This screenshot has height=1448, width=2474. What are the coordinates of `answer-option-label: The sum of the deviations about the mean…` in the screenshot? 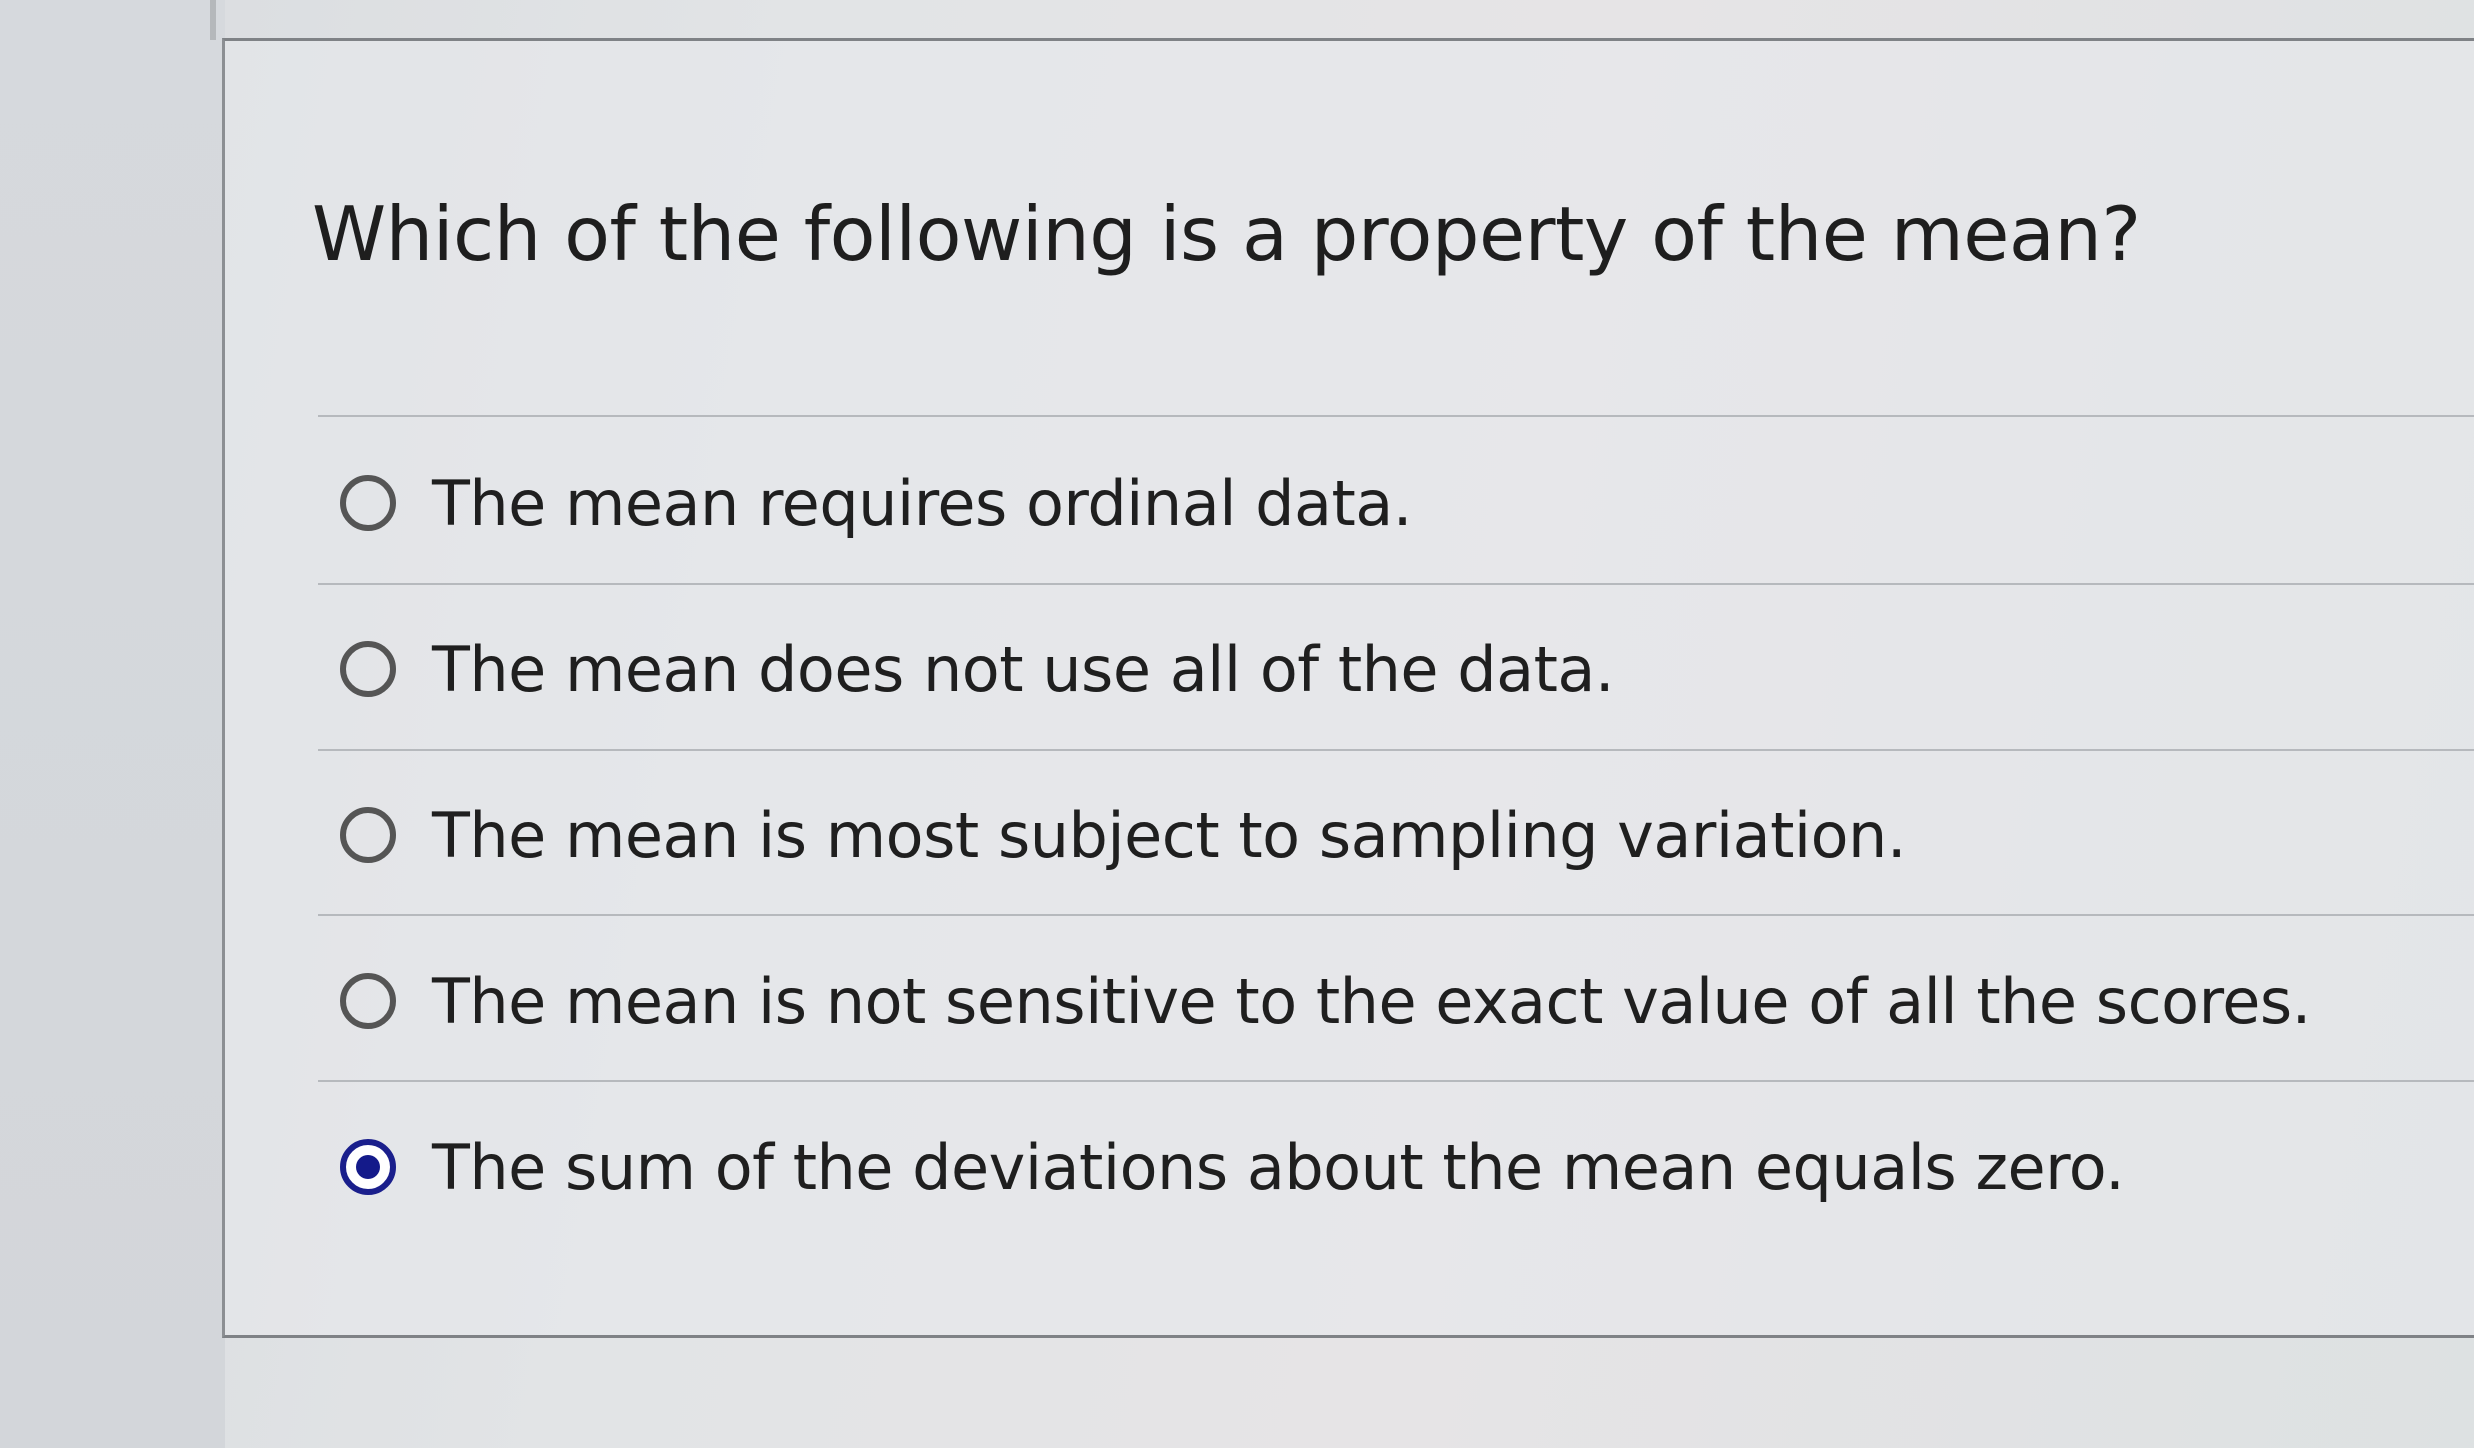 It's located at (1278, 1167).